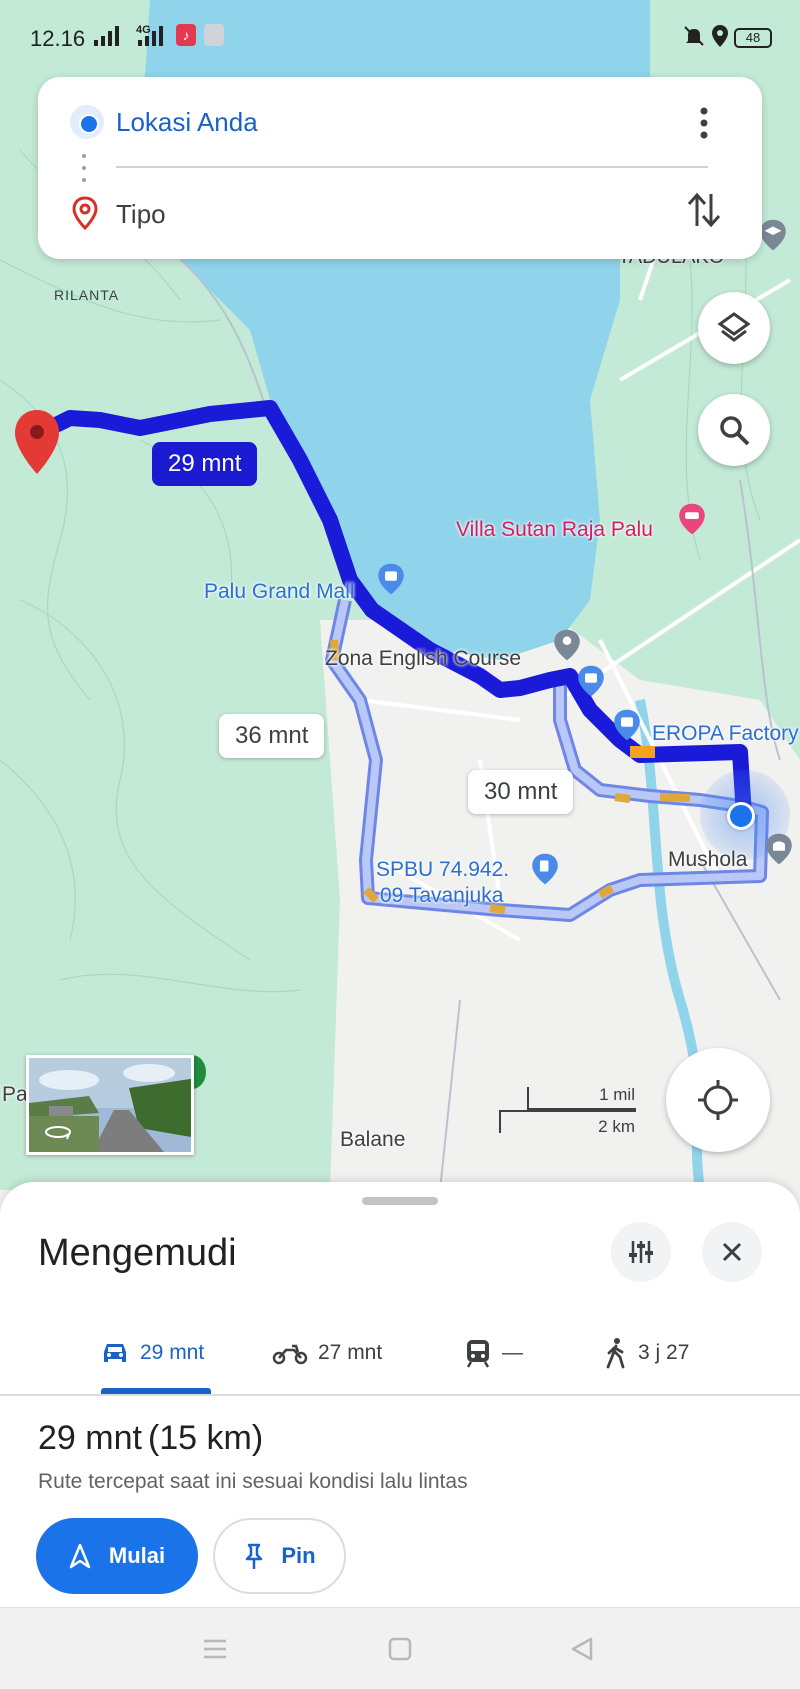 The height and width of the screenshot is (1689, 800). What do you see at coordinates (37, 443) in the screenshot?
I see `destination-pin-icon` at bounding box center [37, 443].